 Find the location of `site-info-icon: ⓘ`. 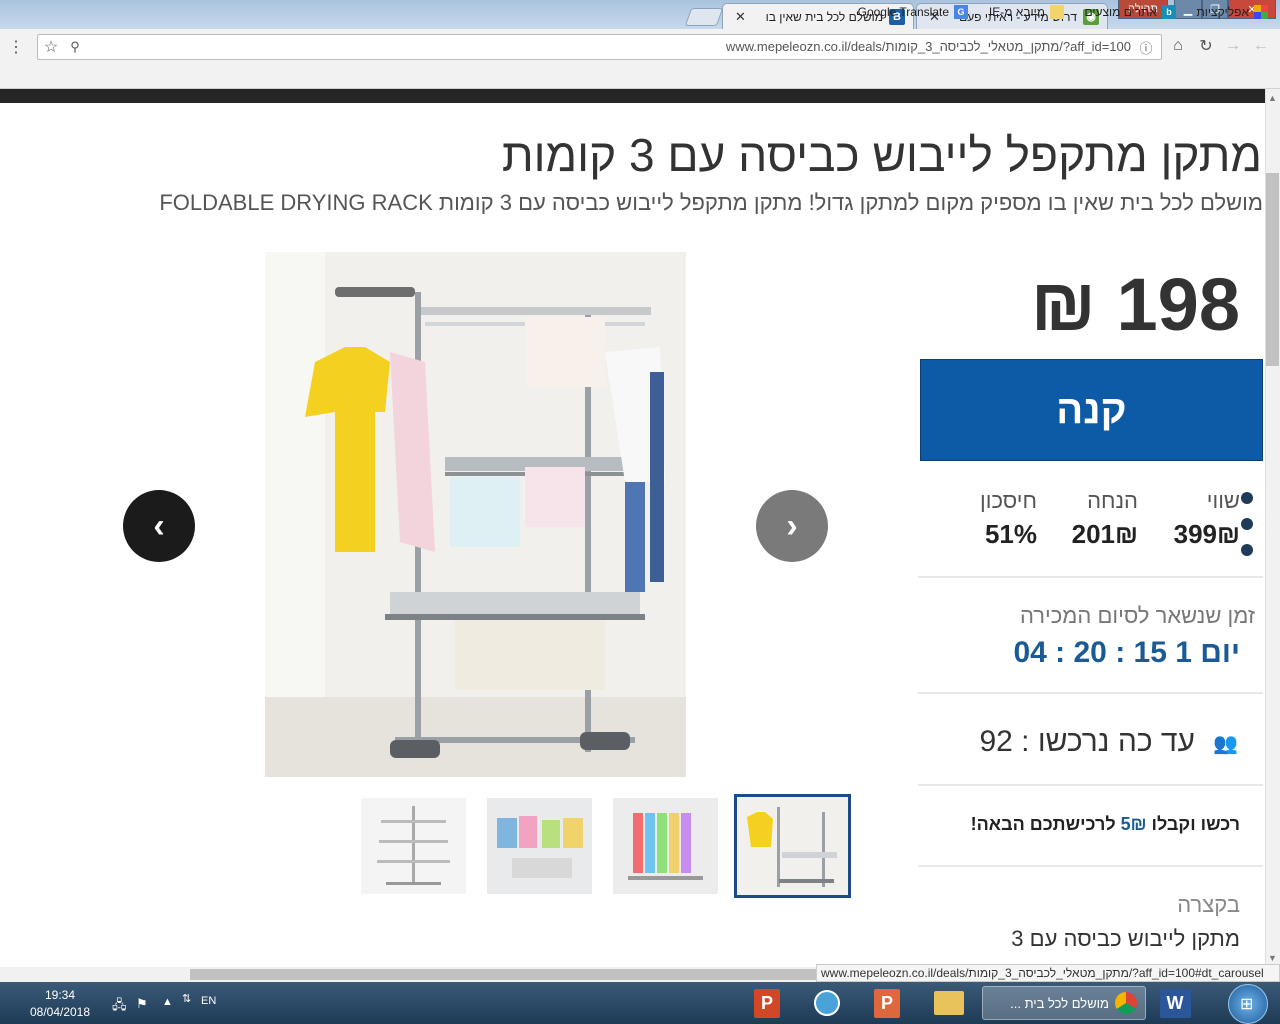

site-info-icon: ⓘ is located at coordinates (1146, 47).